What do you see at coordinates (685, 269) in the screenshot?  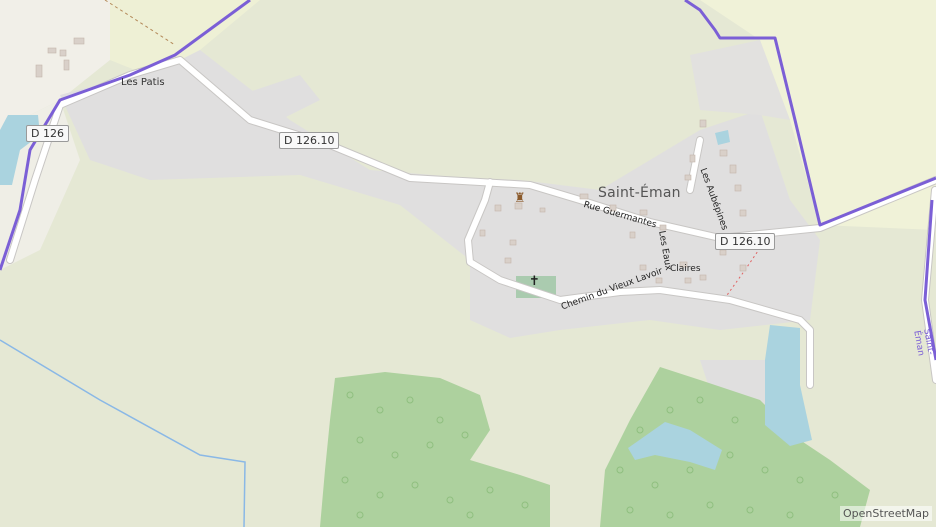 I see `street-label-claires: Claires` at bounding box center [685, 269].